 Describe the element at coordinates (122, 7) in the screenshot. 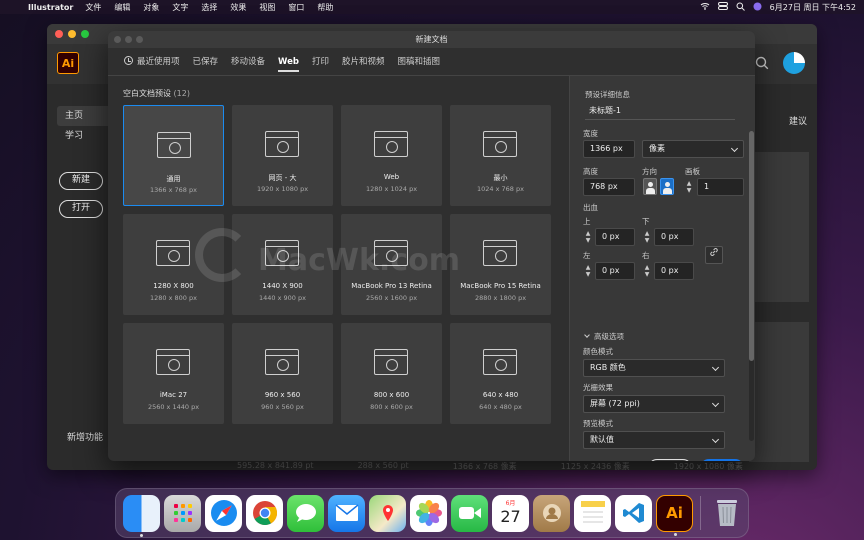

I see `menu-edit: 编辑` at that location.